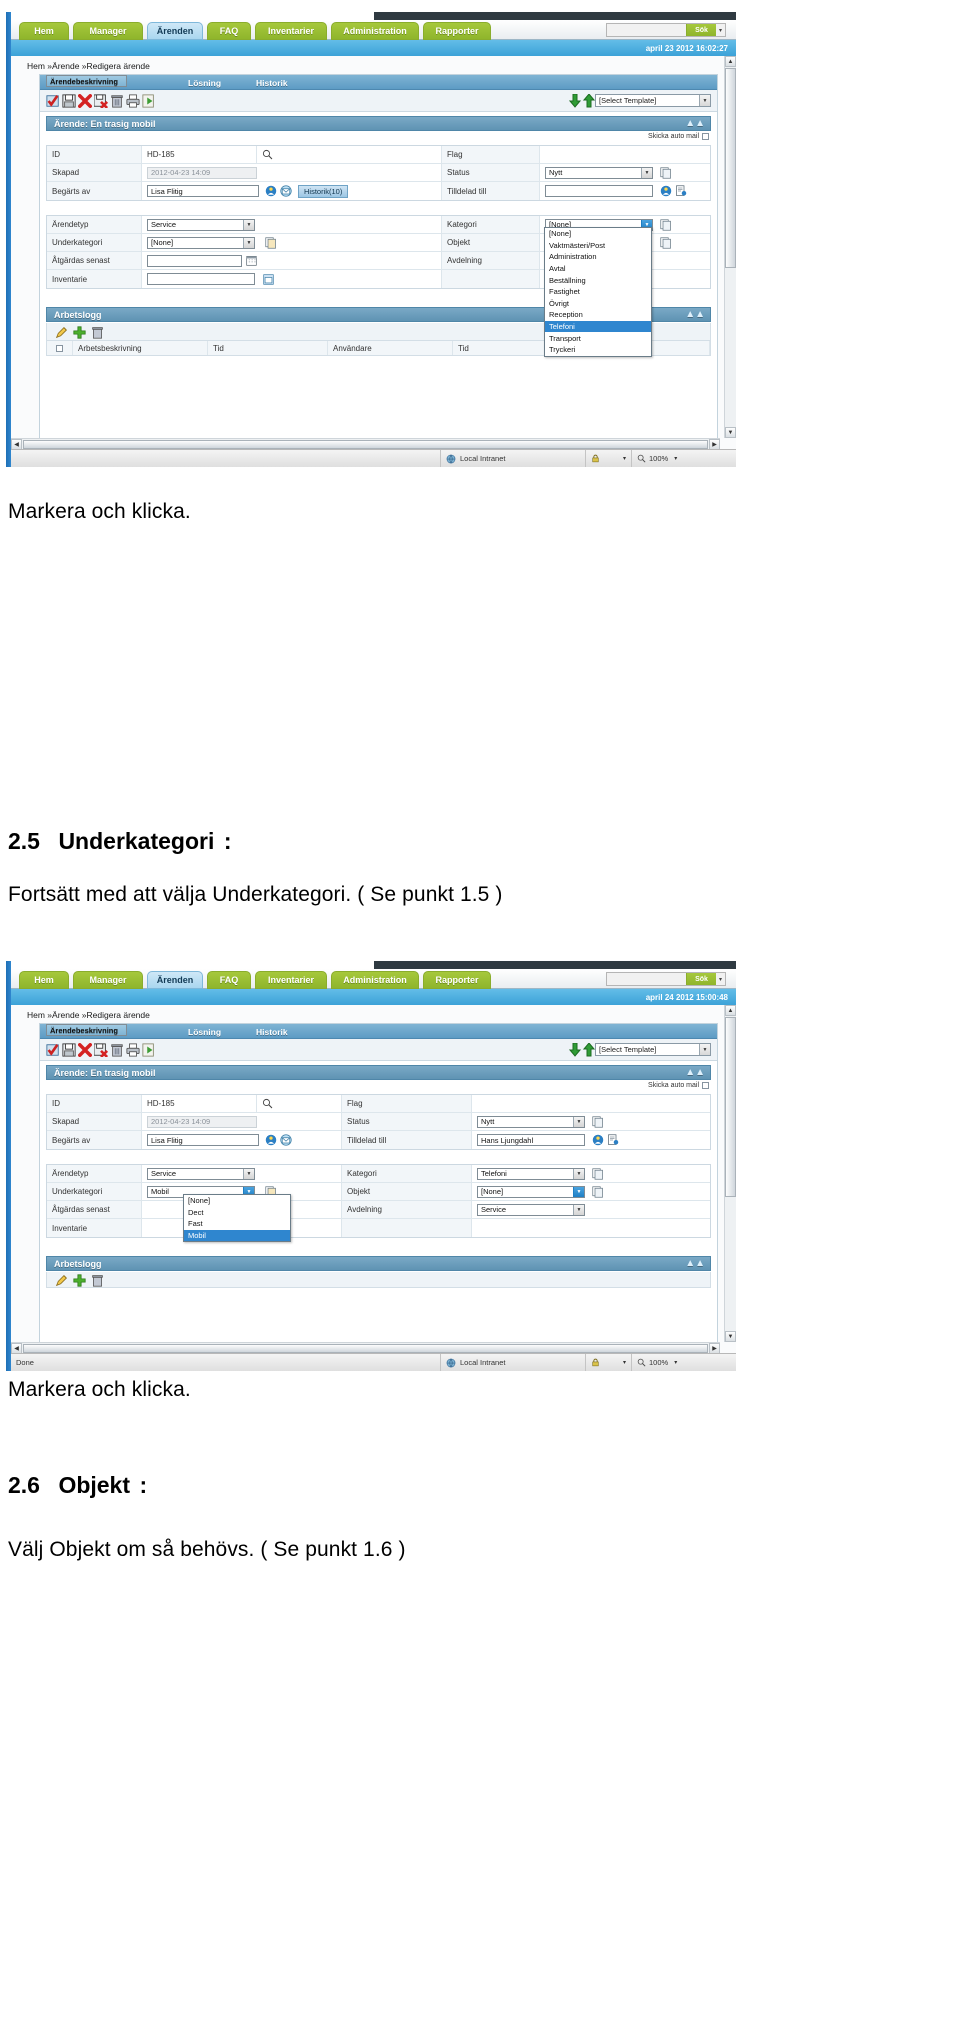  I want to click on edit-pencil-icon, so click(61, 1280).